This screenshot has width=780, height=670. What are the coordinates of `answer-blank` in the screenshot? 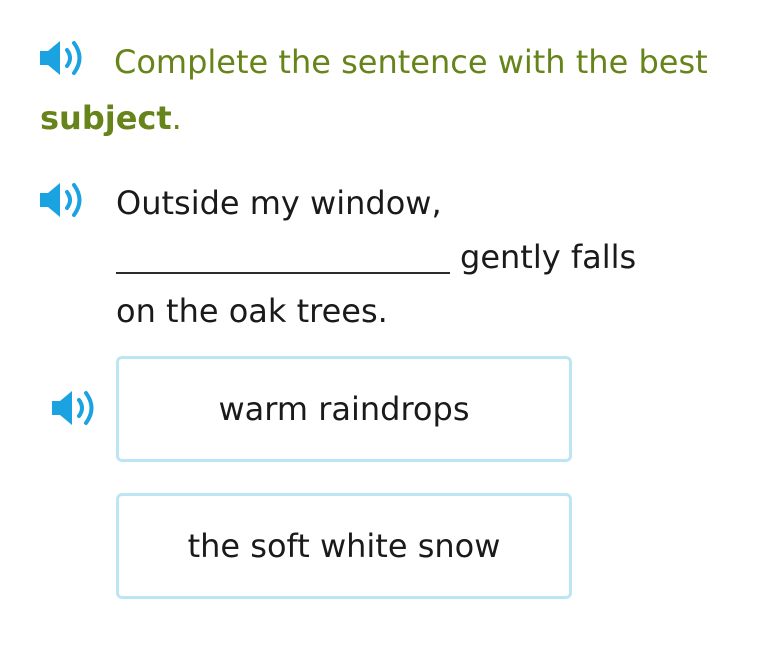 It's located at (283, 256).